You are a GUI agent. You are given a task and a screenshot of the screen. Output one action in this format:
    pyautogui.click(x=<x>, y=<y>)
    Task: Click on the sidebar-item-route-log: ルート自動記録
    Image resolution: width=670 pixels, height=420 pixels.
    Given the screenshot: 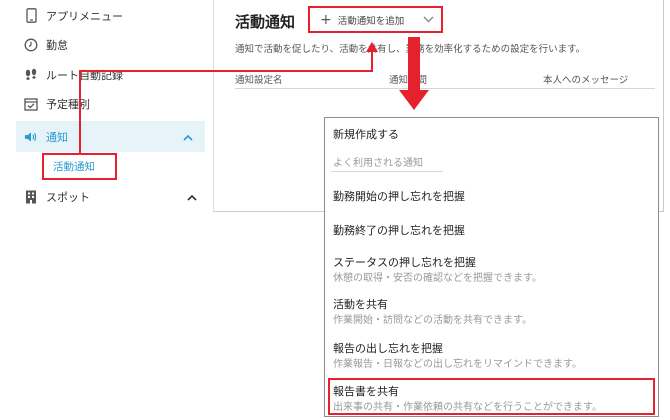 What is the action you would take?
    pyautogui.click(x=106, y=74)
    